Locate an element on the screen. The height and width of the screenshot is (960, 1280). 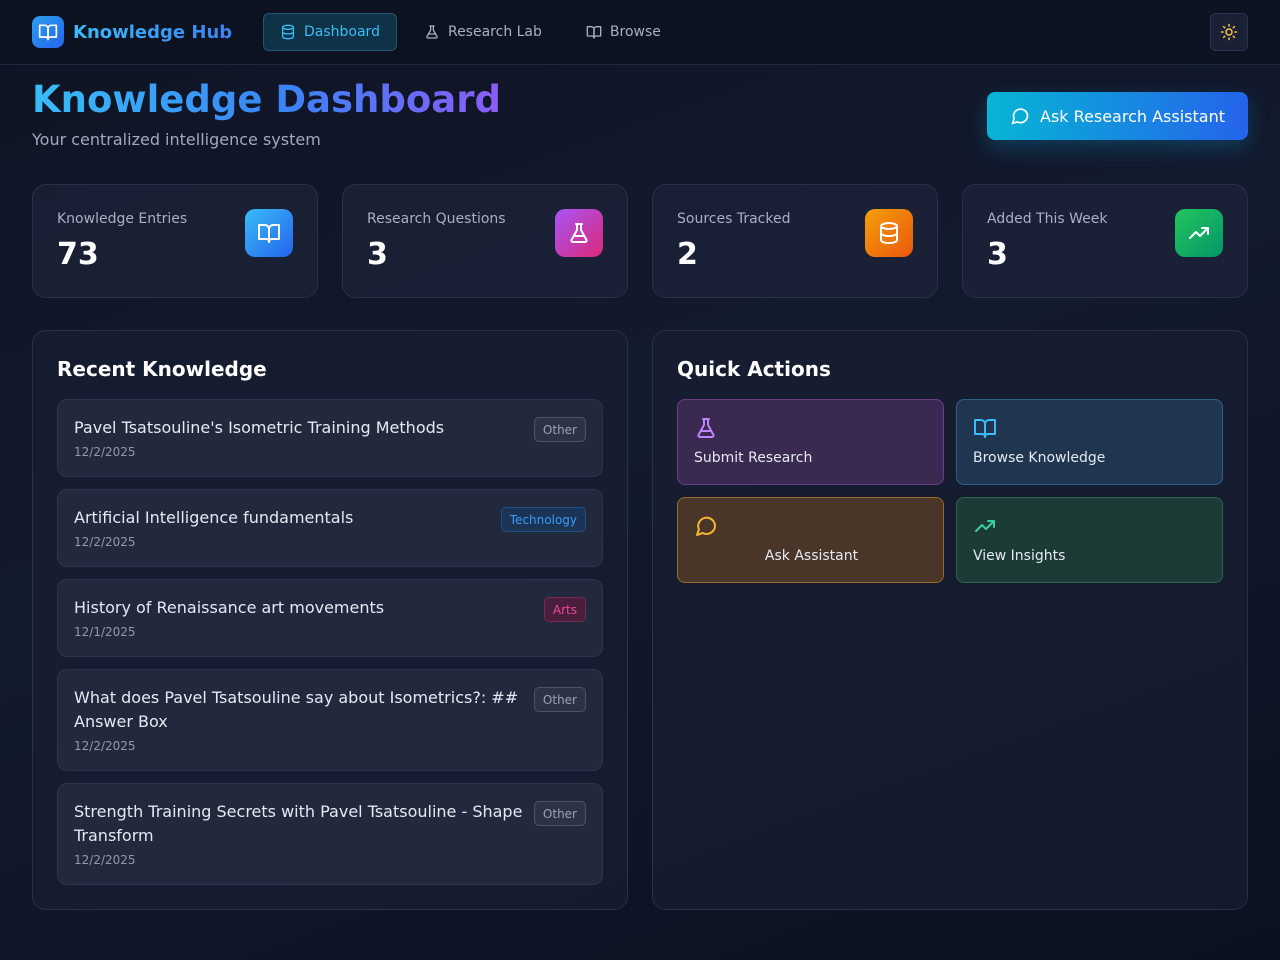
quick-action-label: View Insights is located at coordinates (1019, 556).